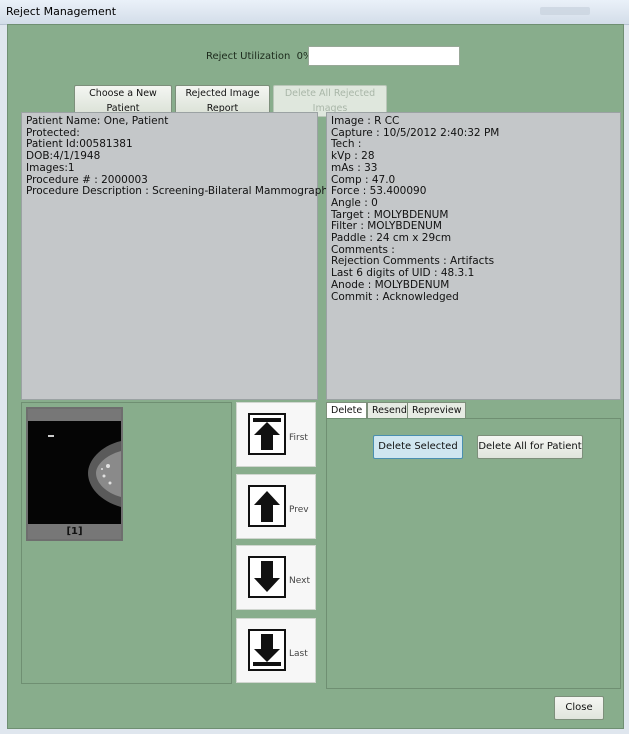 The image size is (629, 734). What do you see at coordinates (267, 650) in the screenshot?
I see `arrow-down-bar-icon` at bounding box center [267, 650].